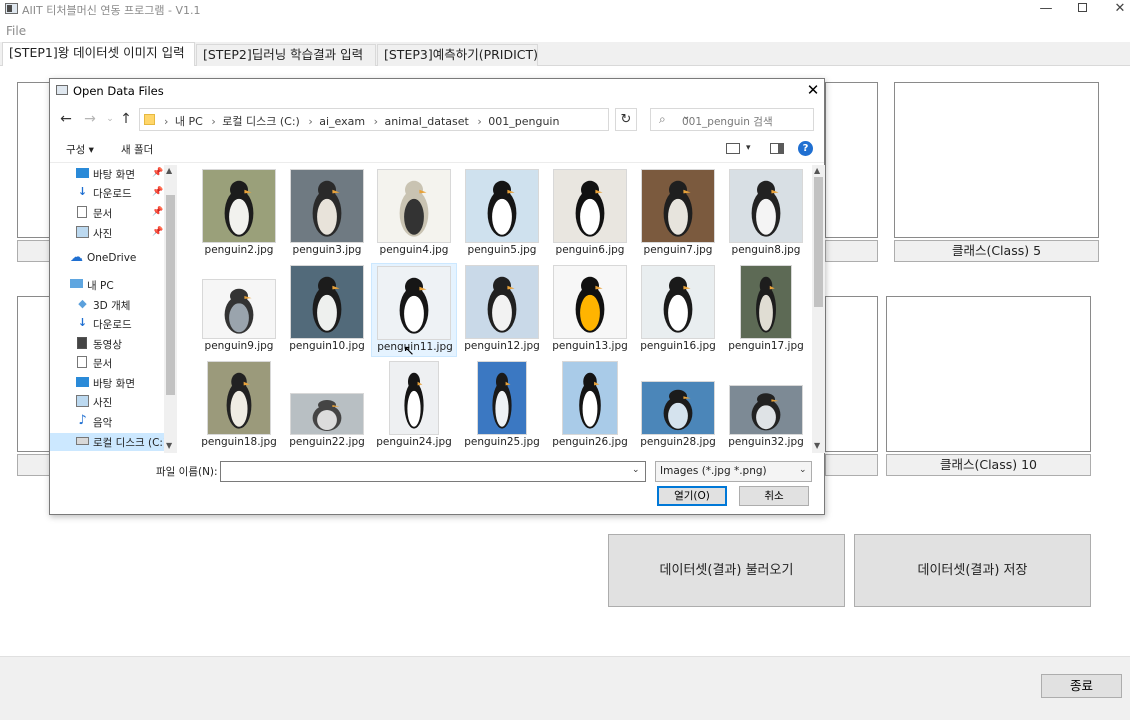  I want to click on nav-item-local-disk: 로컬 디스크 (C:), so click(108, 442).